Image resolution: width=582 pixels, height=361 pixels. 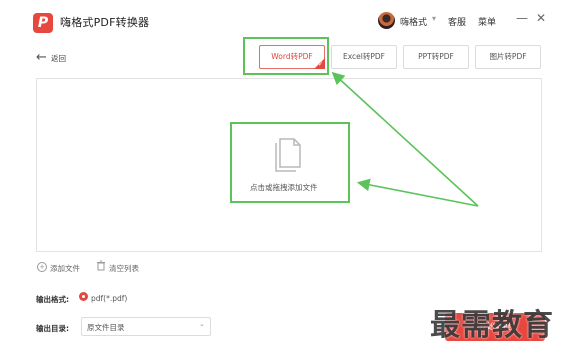 I want to click on watermark: 最需教育, so click(x=492, y=325).